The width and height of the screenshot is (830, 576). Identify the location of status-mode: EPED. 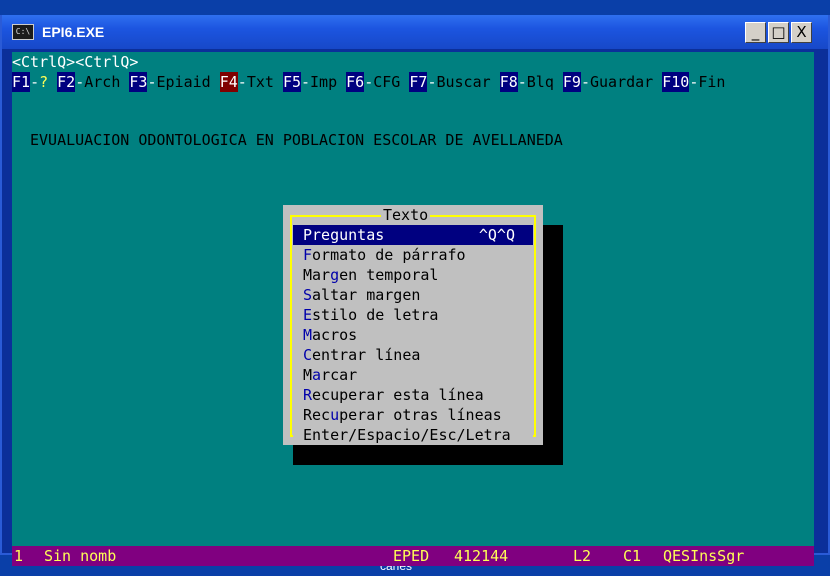
(411, 556).